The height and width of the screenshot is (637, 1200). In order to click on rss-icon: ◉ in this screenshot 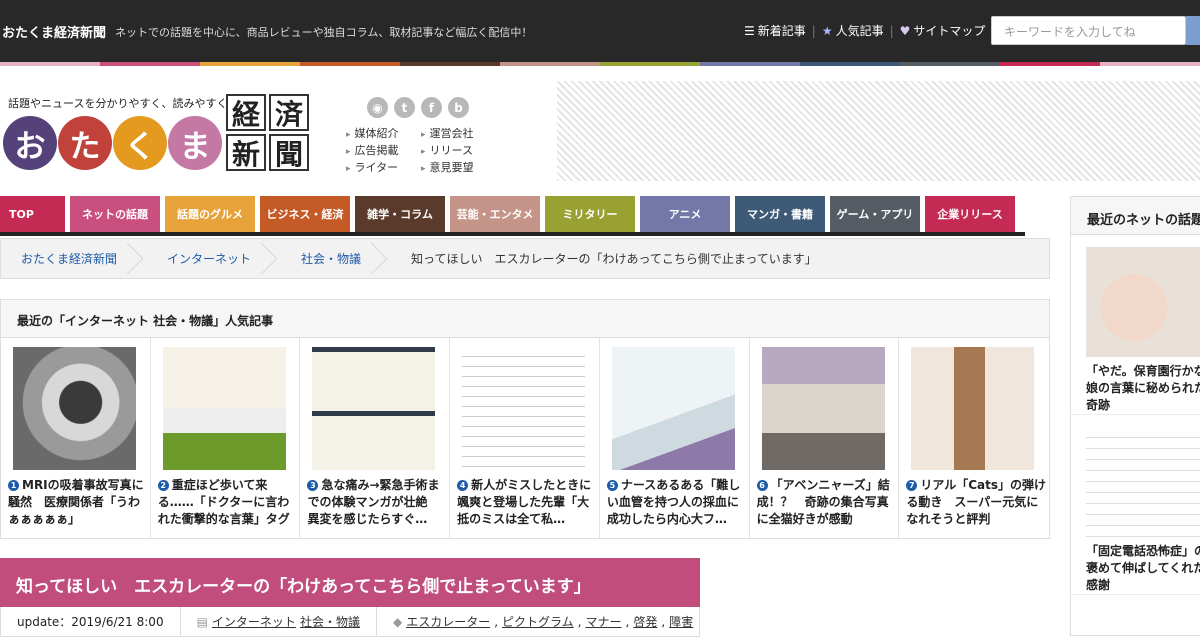, I will do `click(377, 107)`.